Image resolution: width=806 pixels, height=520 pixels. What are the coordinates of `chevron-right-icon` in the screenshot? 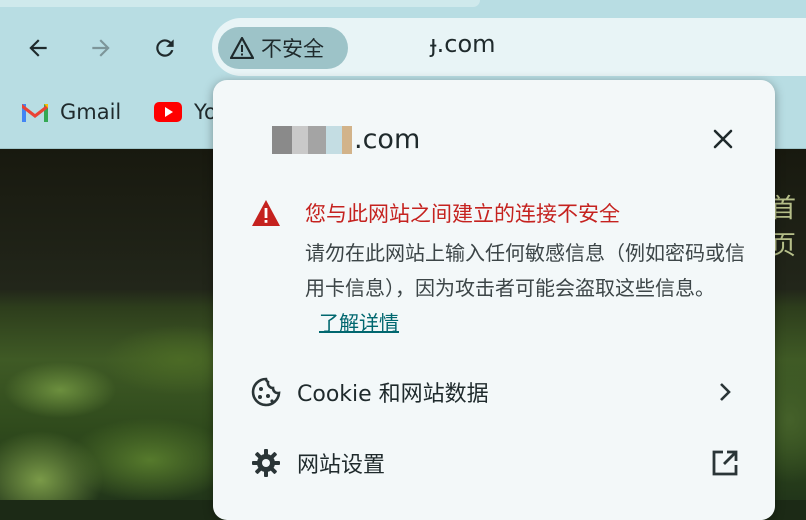 It's located at (725, 392).